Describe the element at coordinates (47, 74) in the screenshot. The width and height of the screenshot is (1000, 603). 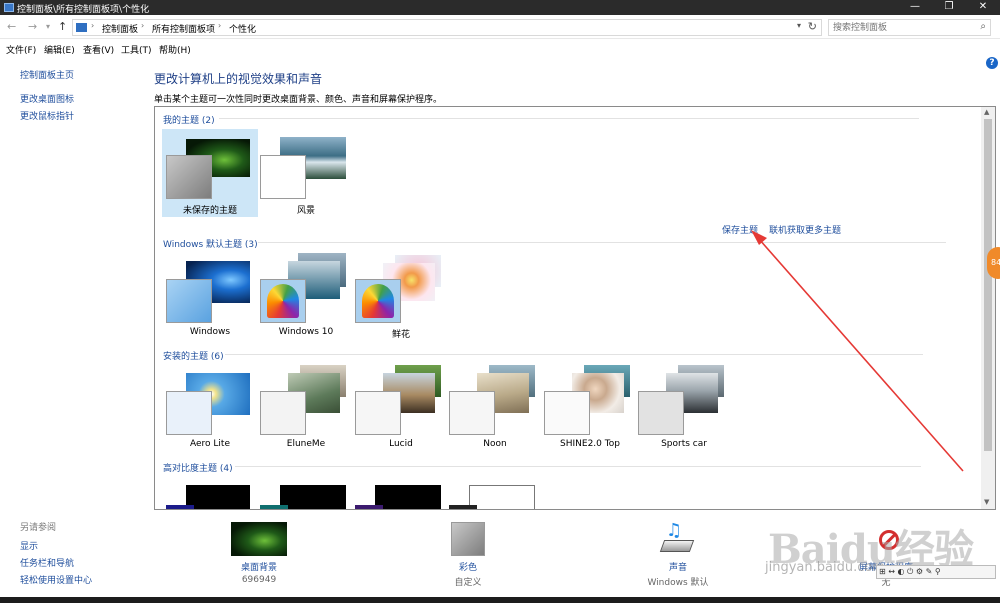
I see `sidebar-control-panel-home: 控制面板主页` at that location.